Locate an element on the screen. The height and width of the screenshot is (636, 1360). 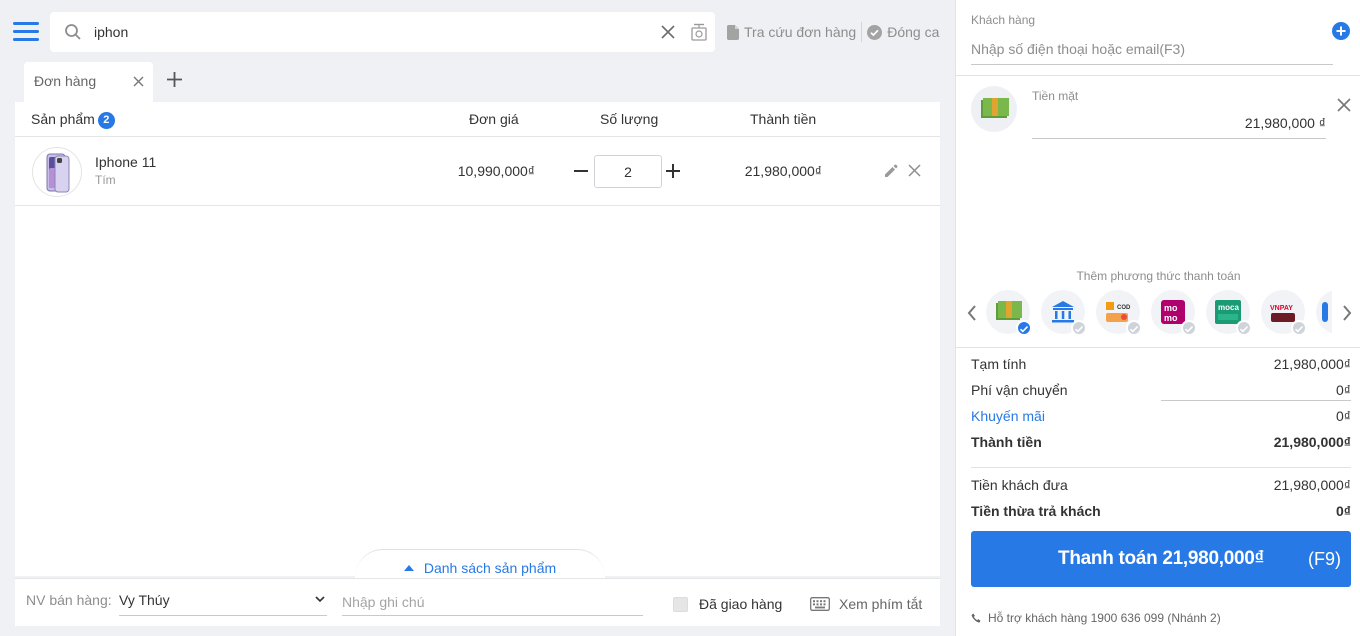
unit-price: 10,990,000₫ is located at coordinates (496, 171).